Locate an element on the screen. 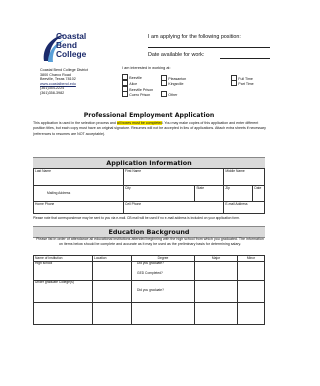 Image resolution: width=320 pixels, height=386 pixels. email-cell: E-mail Address is located at coordinates (244, 207).